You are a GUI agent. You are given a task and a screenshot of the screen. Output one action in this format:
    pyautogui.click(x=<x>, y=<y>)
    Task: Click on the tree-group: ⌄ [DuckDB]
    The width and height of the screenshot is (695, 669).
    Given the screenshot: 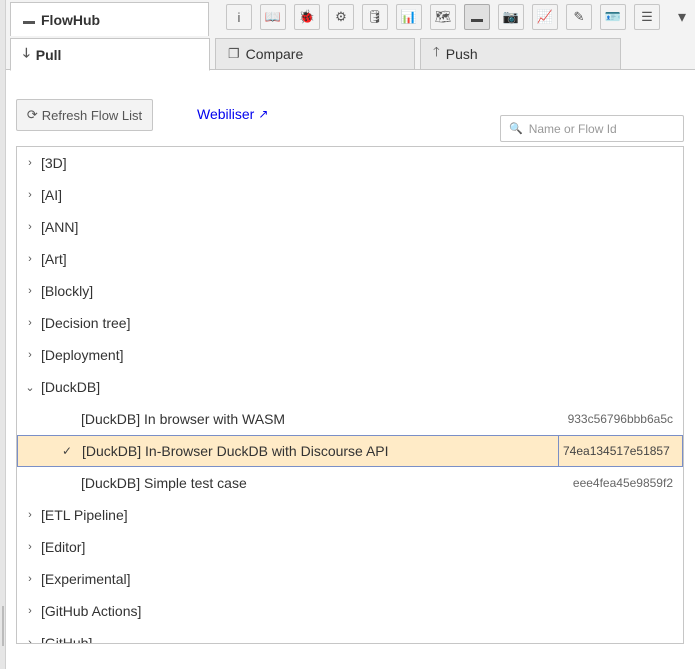 What is the action you would take?
    pyautogui.click(x=350, y=387)
    